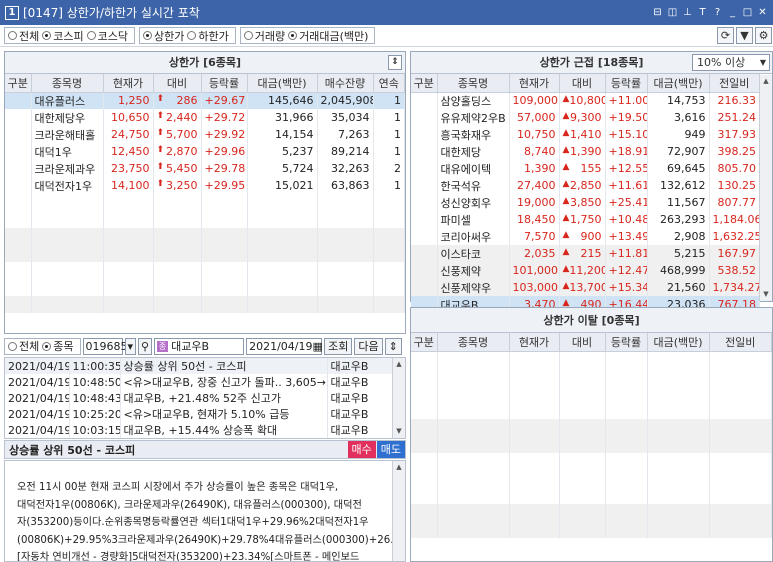  I want to click on column-header: 연속, so click(389, 83).